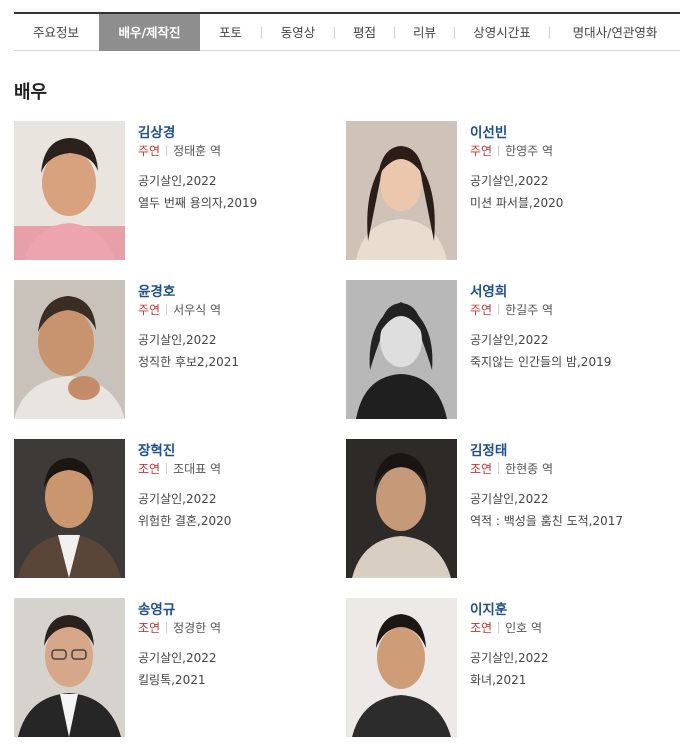 The height and width of the screenshot is (748, 690). Describe the element at coordinates (179, 668) in the screenshot. I see `actor-card: 송영규 조연 정경한 역 공기살인,2022 킬링톡,2021` at that location.